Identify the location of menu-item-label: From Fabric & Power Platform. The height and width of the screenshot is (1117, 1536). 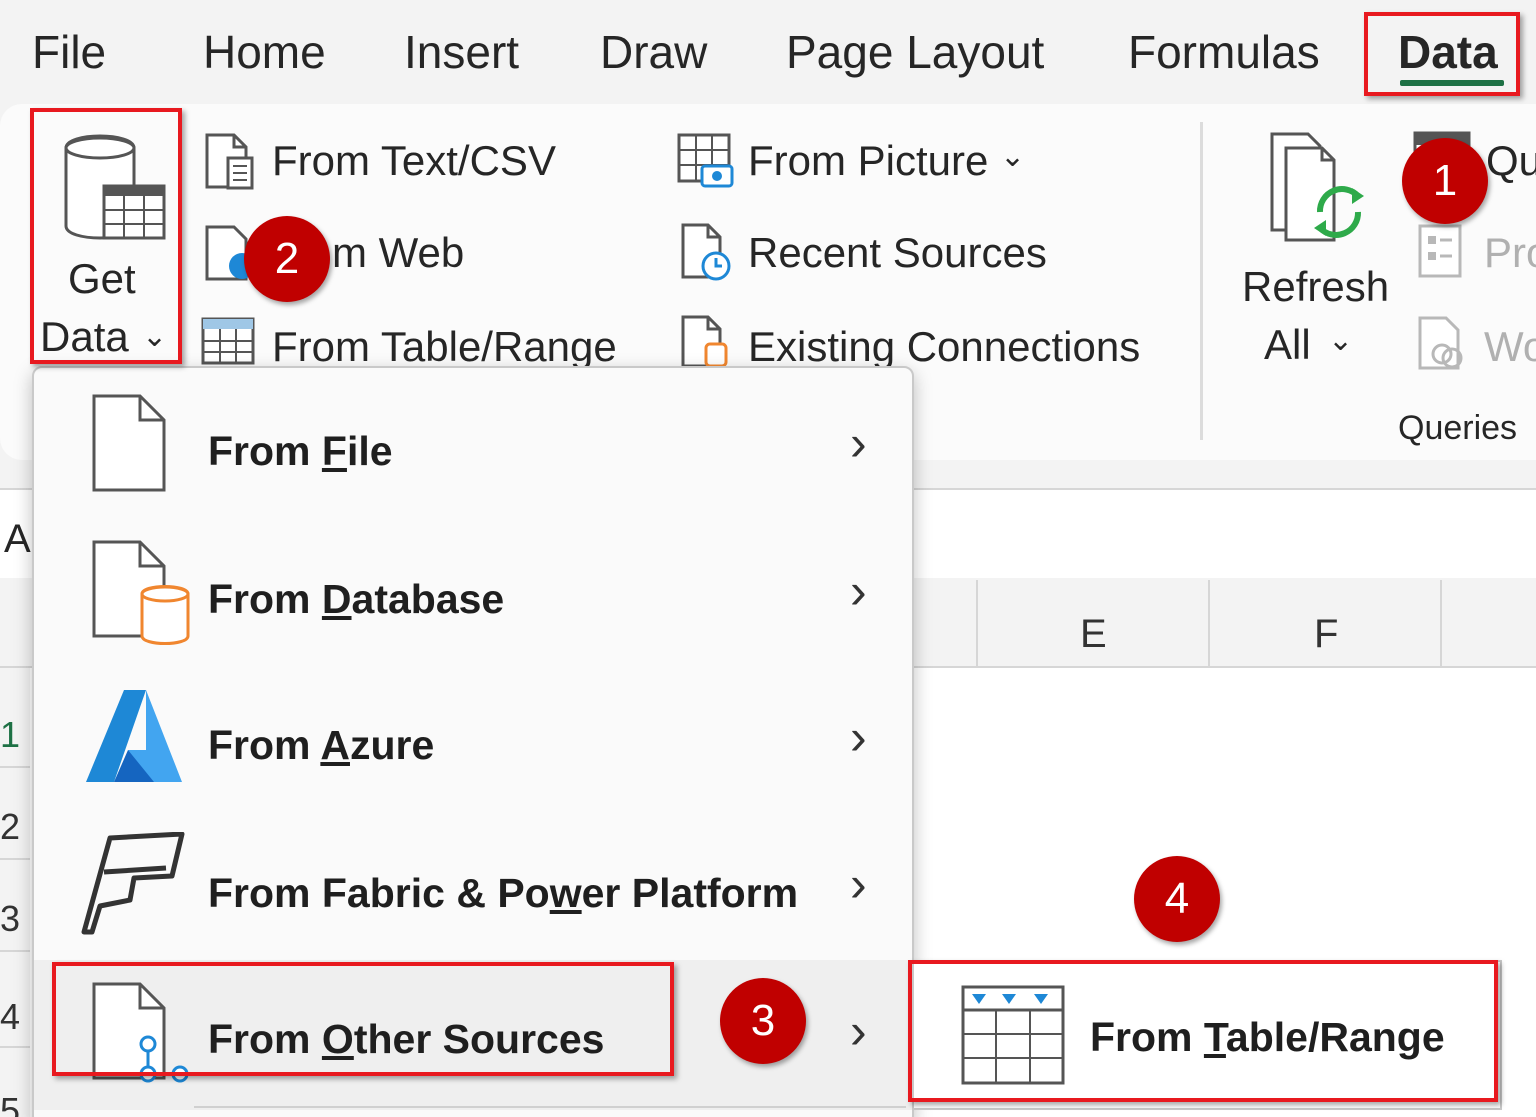
(503, 893).